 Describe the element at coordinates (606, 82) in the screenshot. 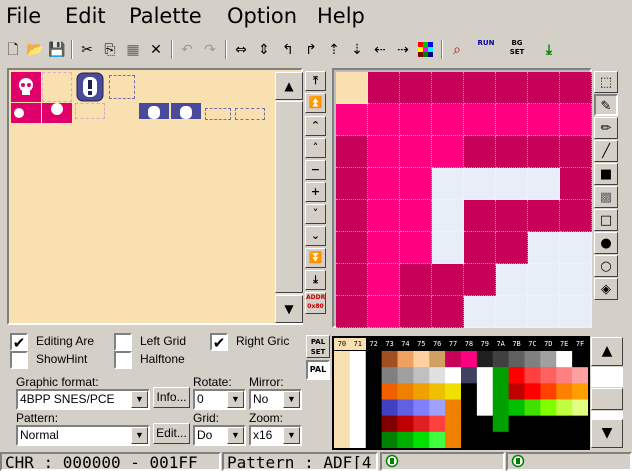

I see `select-tool-icon: ⬚` at that location.